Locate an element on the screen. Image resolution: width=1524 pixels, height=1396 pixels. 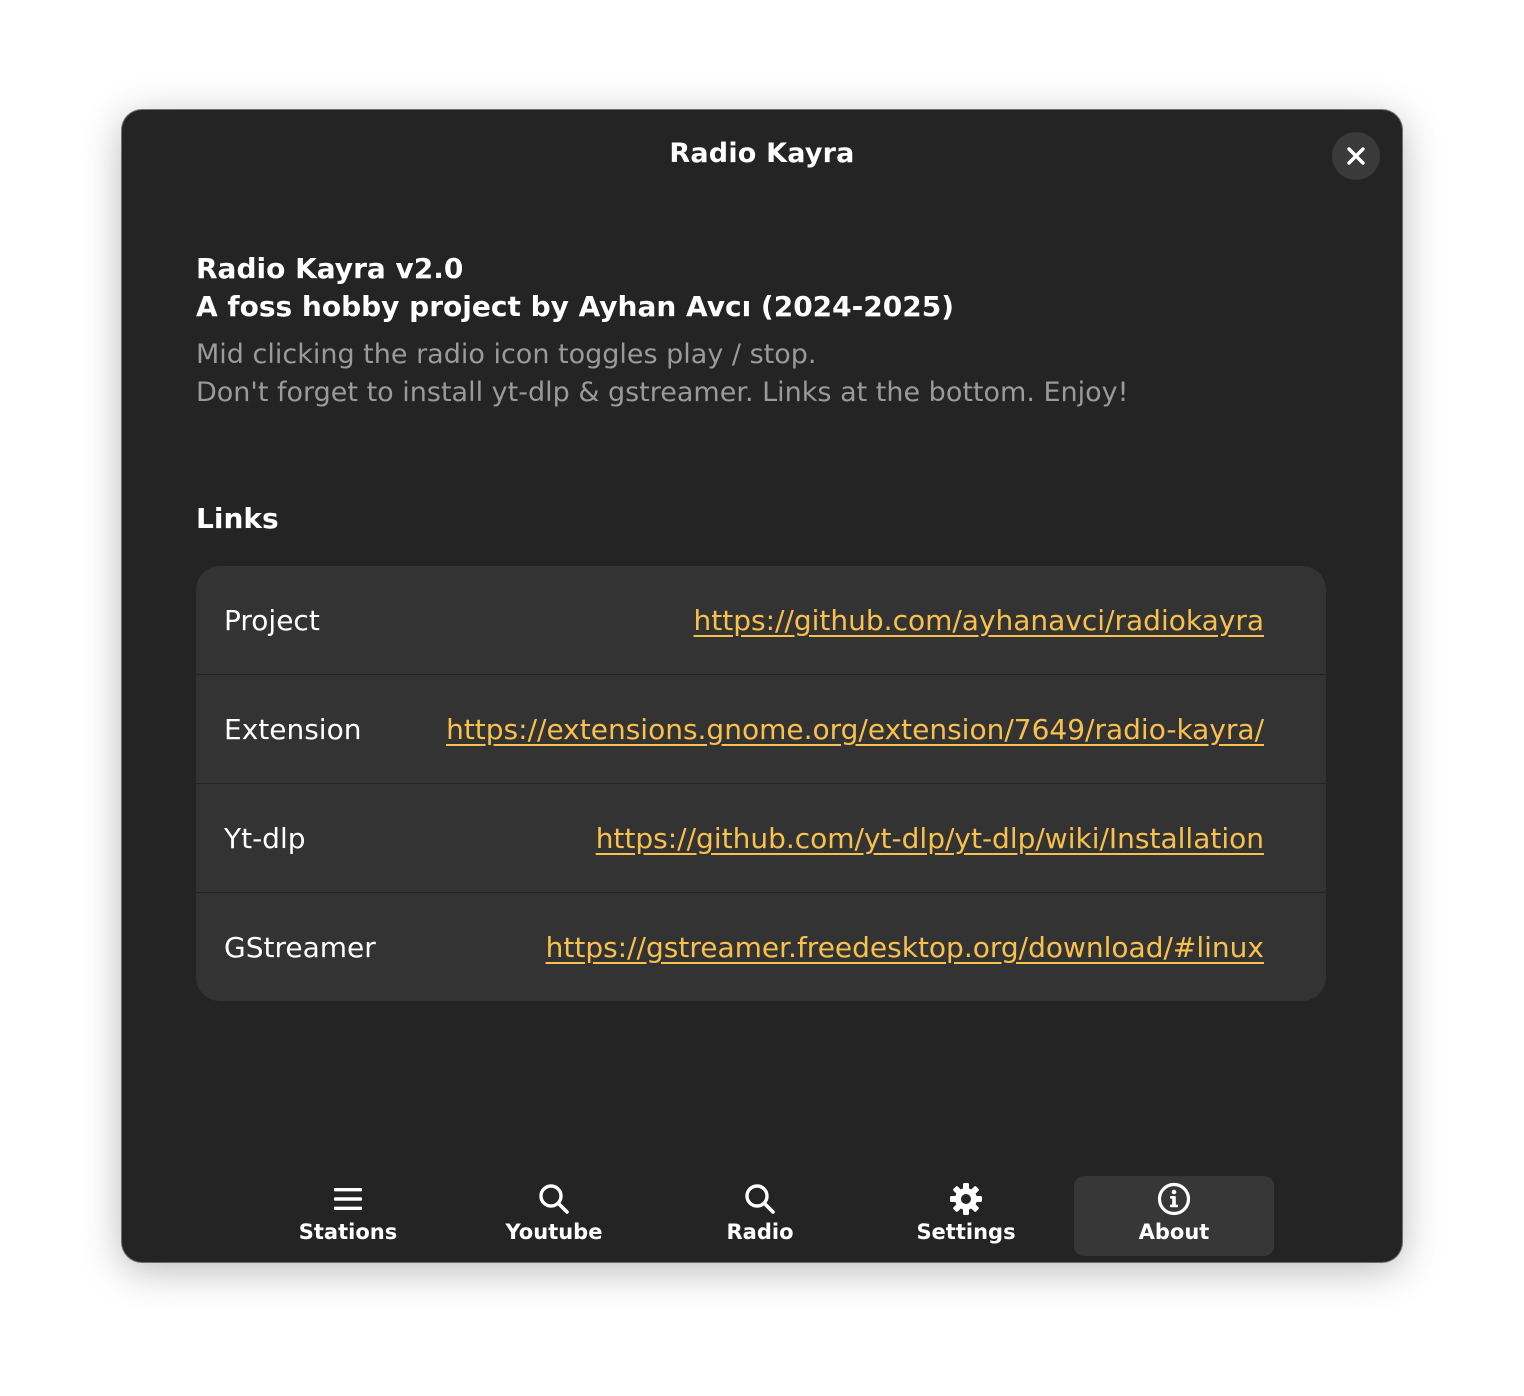
tab-settings: Settings is located at coordinates (966, 1216).